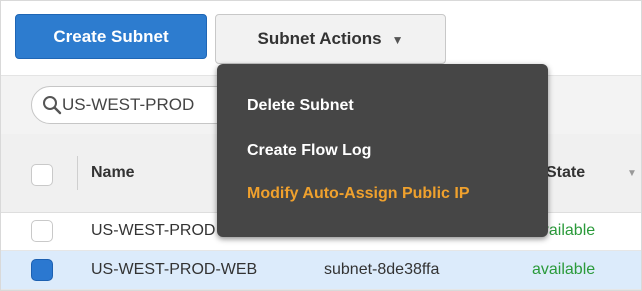  Describe the element at coordinates (128, 104) in the screenshot. I see `search-value: US-WEST-PROD` at that location.